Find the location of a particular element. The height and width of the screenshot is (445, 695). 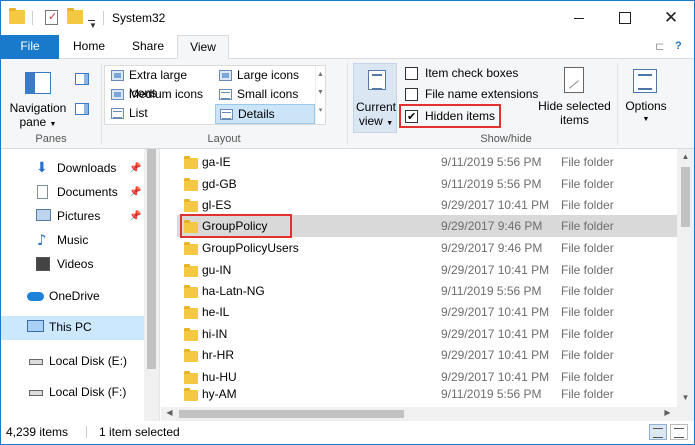

nav-item-onedrive: OneDrive is located at coordinates (72, 297).